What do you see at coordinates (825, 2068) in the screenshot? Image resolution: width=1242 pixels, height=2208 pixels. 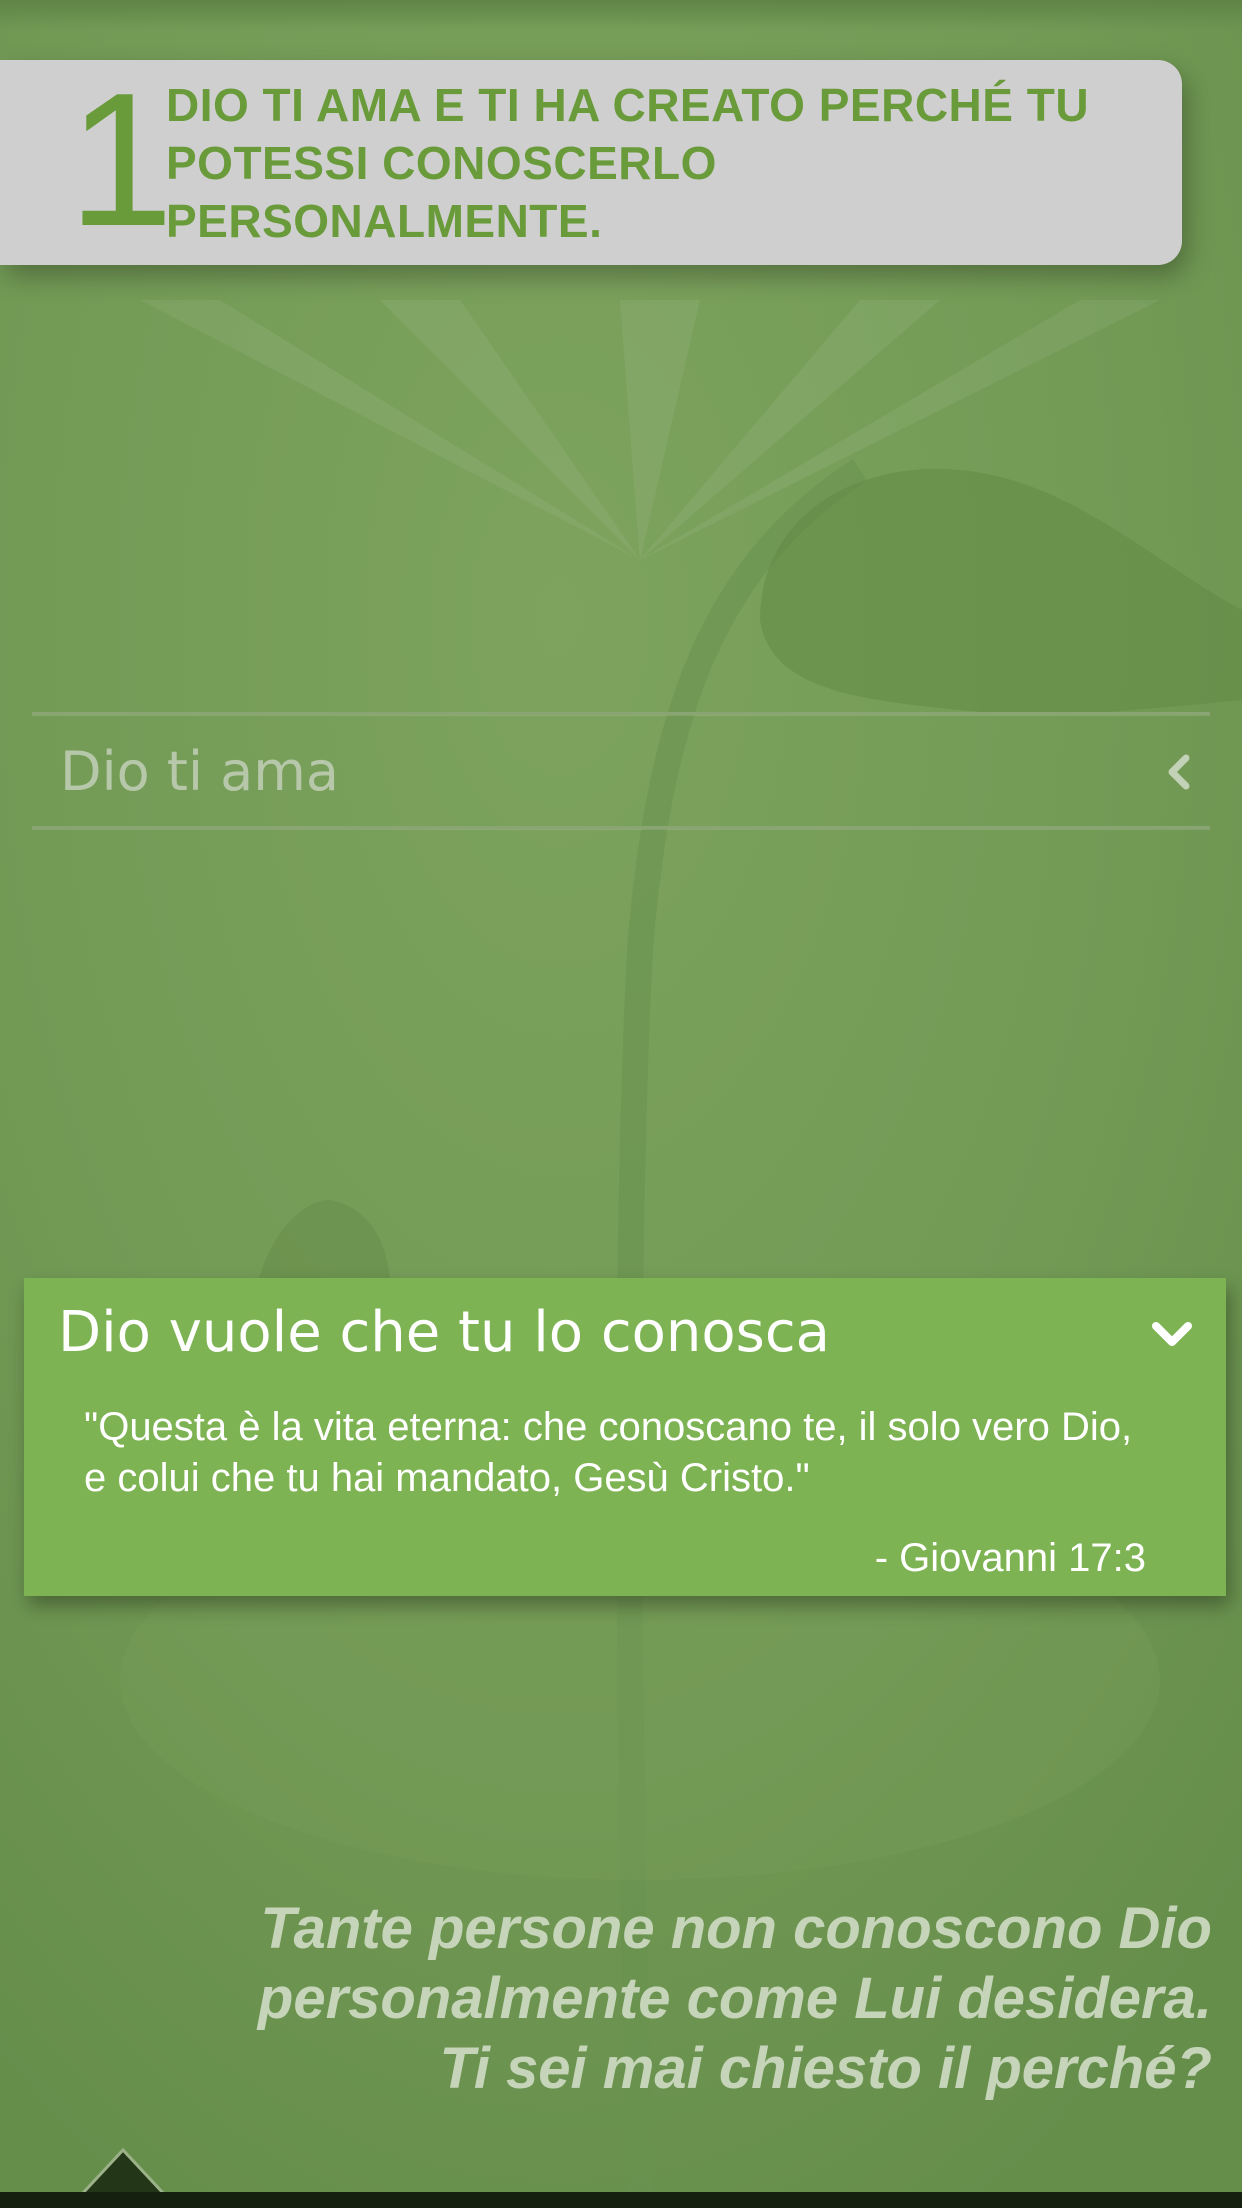 I see `teaser-line: Ti sei mai chiesto il perché?` at bounding box center [825, 2068].